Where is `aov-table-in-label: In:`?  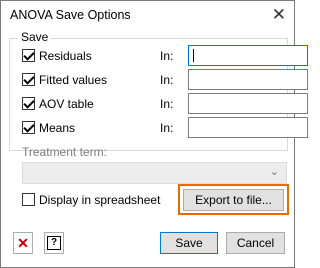
aov-table-in-label: In: is located at coordinates (167, 104).